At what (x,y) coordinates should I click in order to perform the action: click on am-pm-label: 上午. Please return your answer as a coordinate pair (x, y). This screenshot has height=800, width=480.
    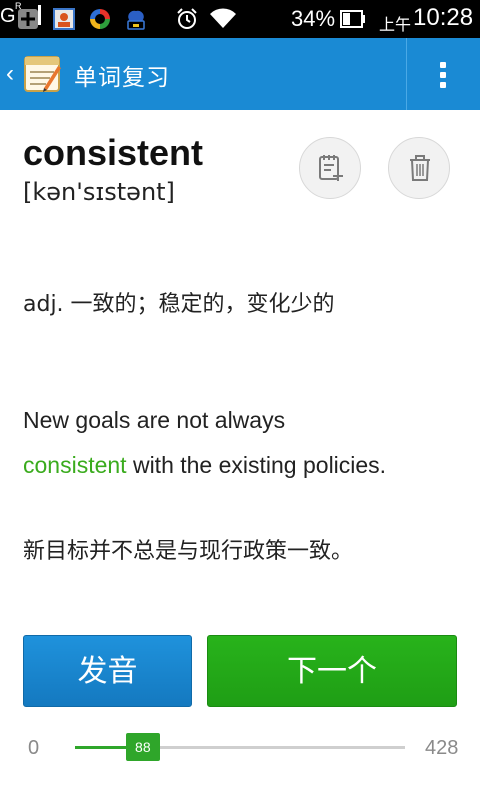
    Looking at the image, I should click on (395, 24).